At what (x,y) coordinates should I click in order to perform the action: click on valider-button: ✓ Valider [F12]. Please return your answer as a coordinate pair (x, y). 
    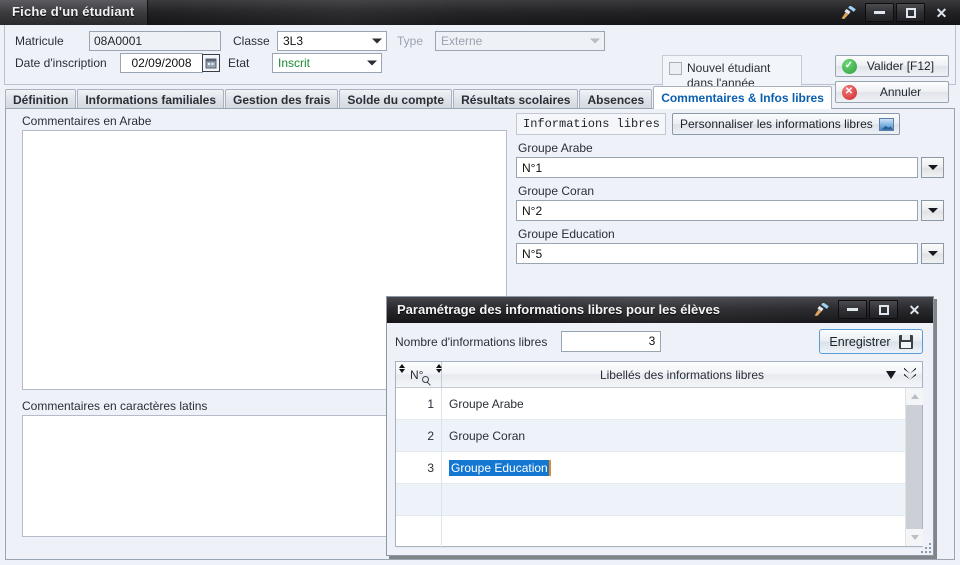
    Looking at the image, I should click on (892, 66).